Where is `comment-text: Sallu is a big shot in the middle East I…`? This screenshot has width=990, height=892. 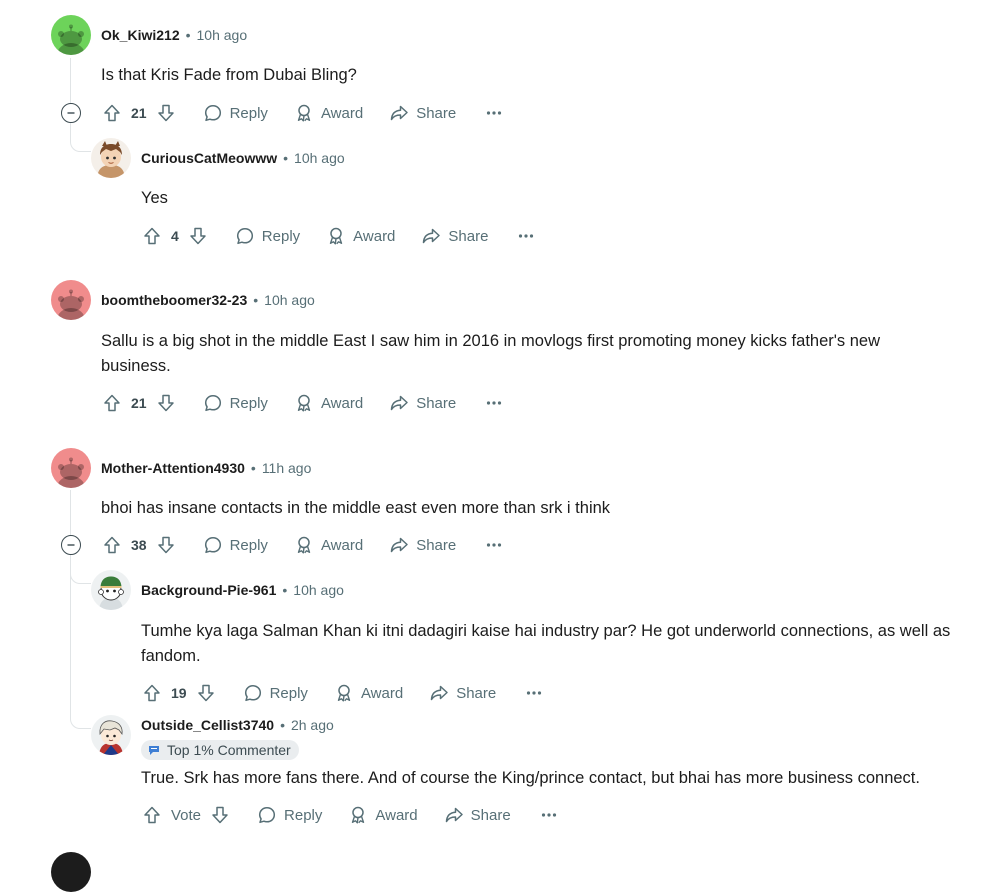 comment-text: Sallu is a big shot in the middle East I… is located at coordinates (491, 353).